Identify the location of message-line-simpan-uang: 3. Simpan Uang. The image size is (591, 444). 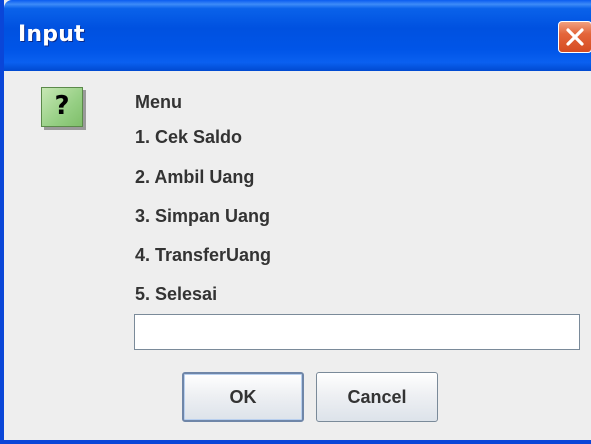
(203, 216).